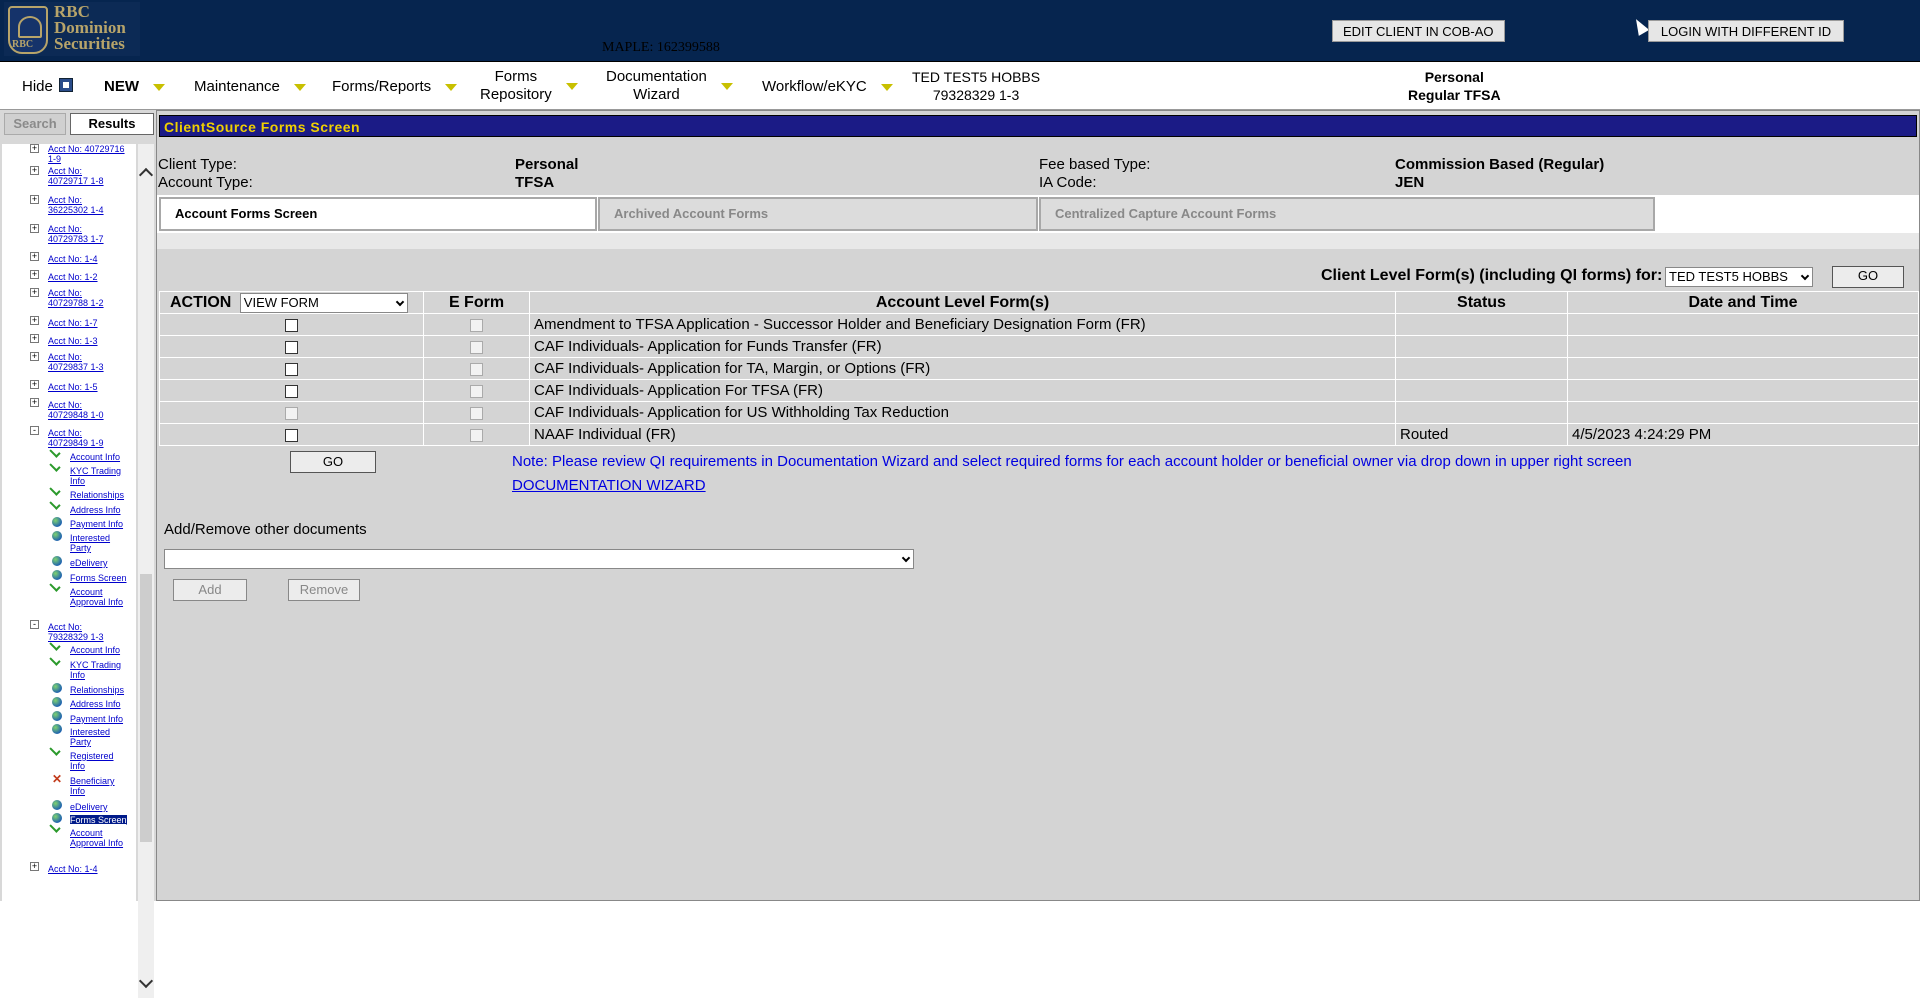 This screenshot has height=998, width=1920. Describe the element at coordinates (333, 462) in the screenshot. I see `go-button: GO` at that location.